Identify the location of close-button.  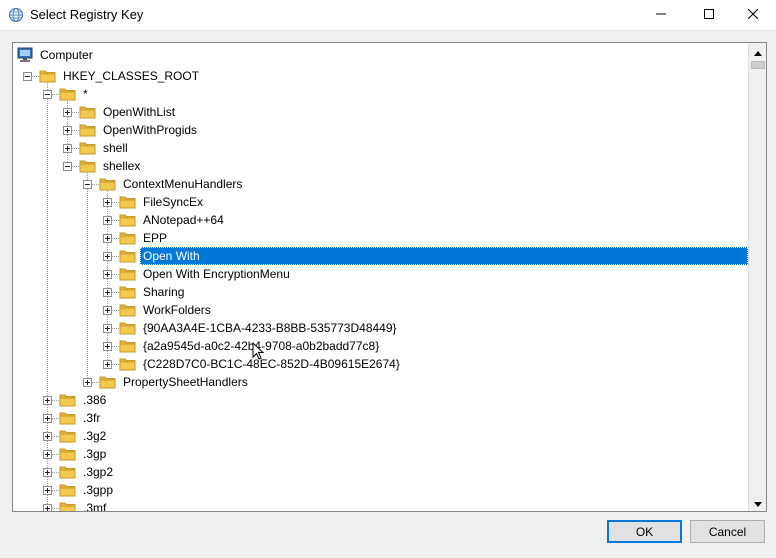
(753, 15).